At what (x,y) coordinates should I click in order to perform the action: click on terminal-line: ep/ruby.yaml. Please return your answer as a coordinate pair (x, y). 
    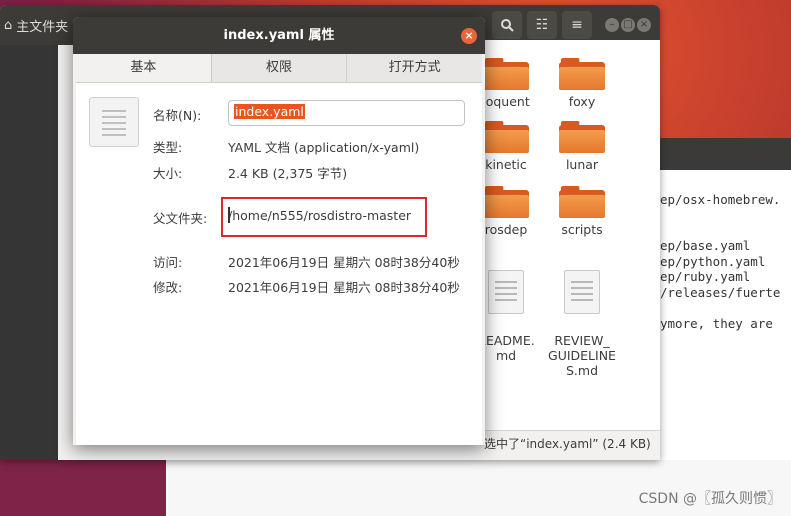
    Looking at the image, I should click on (705, 276).